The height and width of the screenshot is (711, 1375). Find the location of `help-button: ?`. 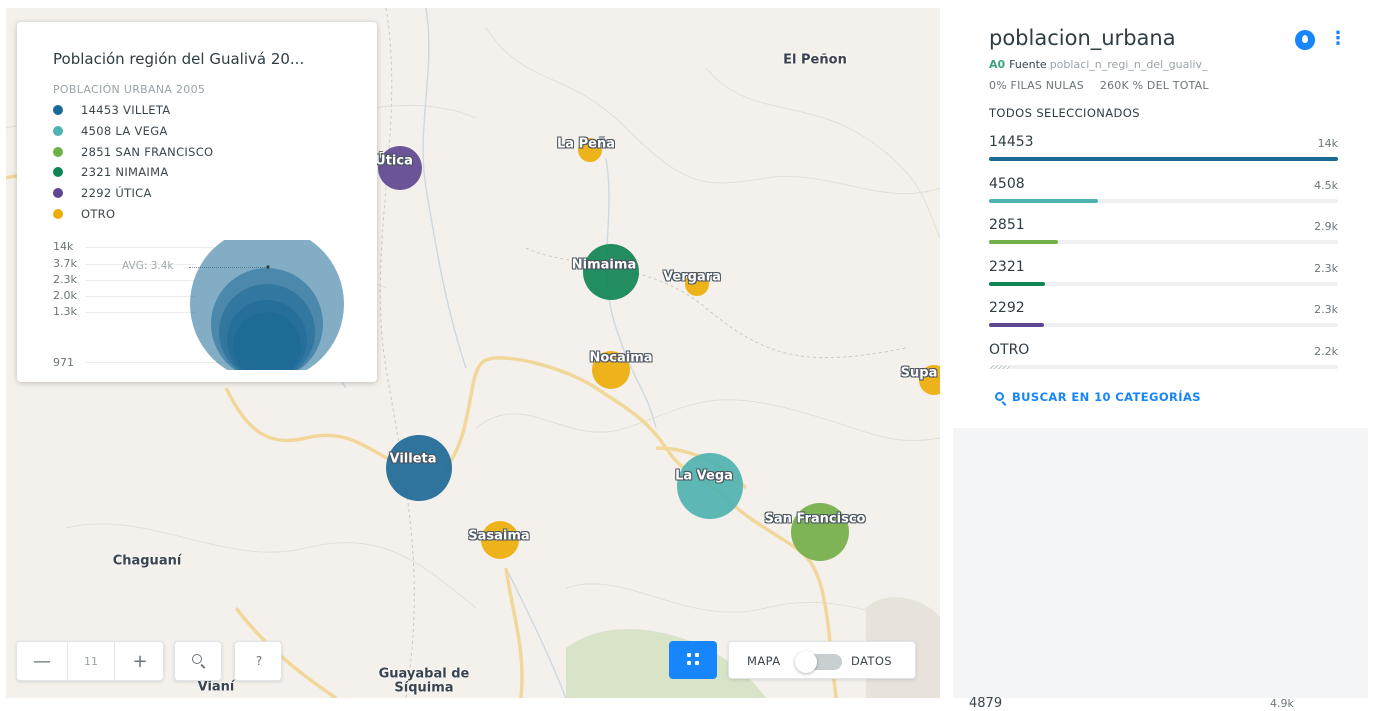

help-button: ? is located at coordinates (258, 661).